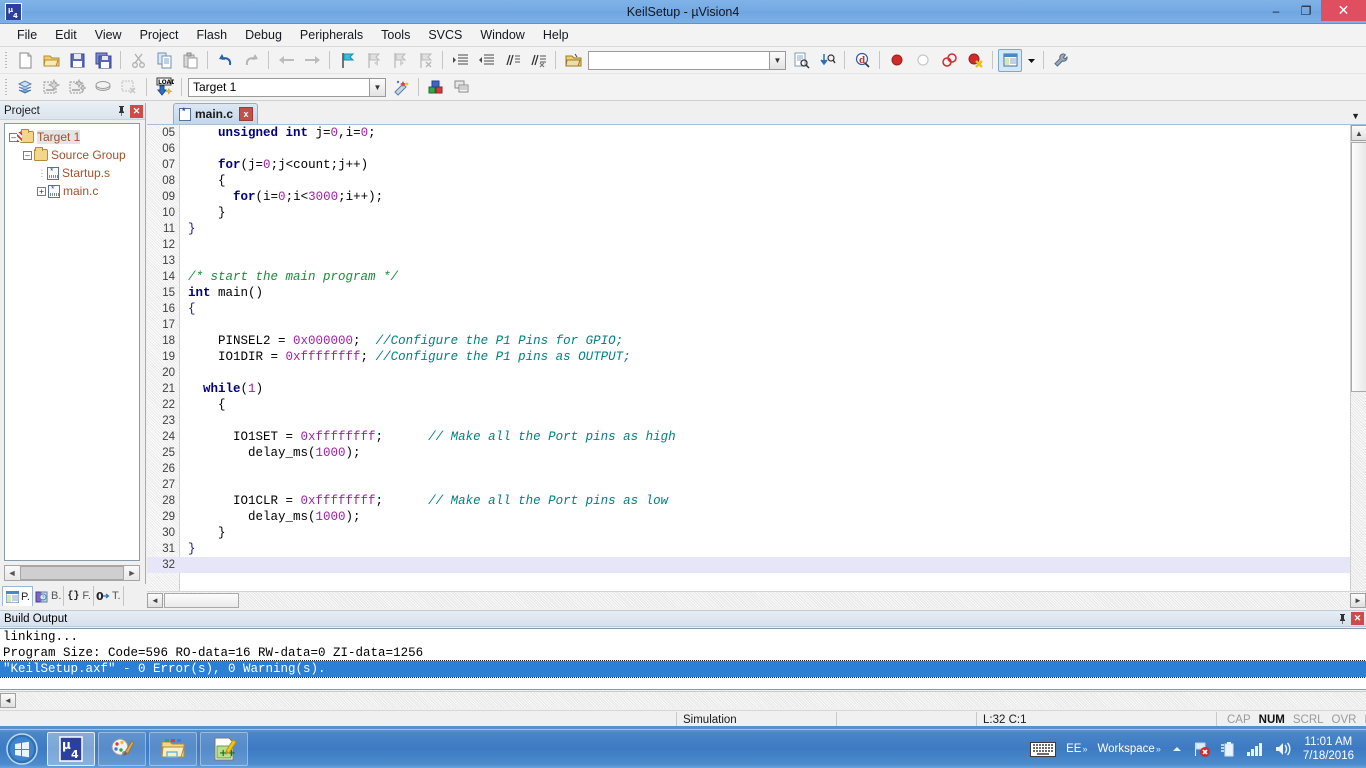 This screenshot has height=768, width=1366. What do you see at coordinates (862, 60) in the screenshot?
I see `debug-session-icon: d` at bounding box center [862, 60].